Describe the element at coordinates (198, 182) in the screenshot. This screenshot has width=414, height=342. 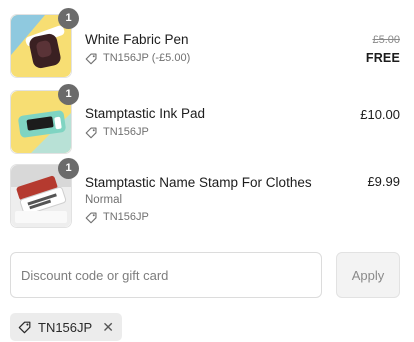
I see `product-title: Stamptastic Name Stamp For Clothes` at that location.